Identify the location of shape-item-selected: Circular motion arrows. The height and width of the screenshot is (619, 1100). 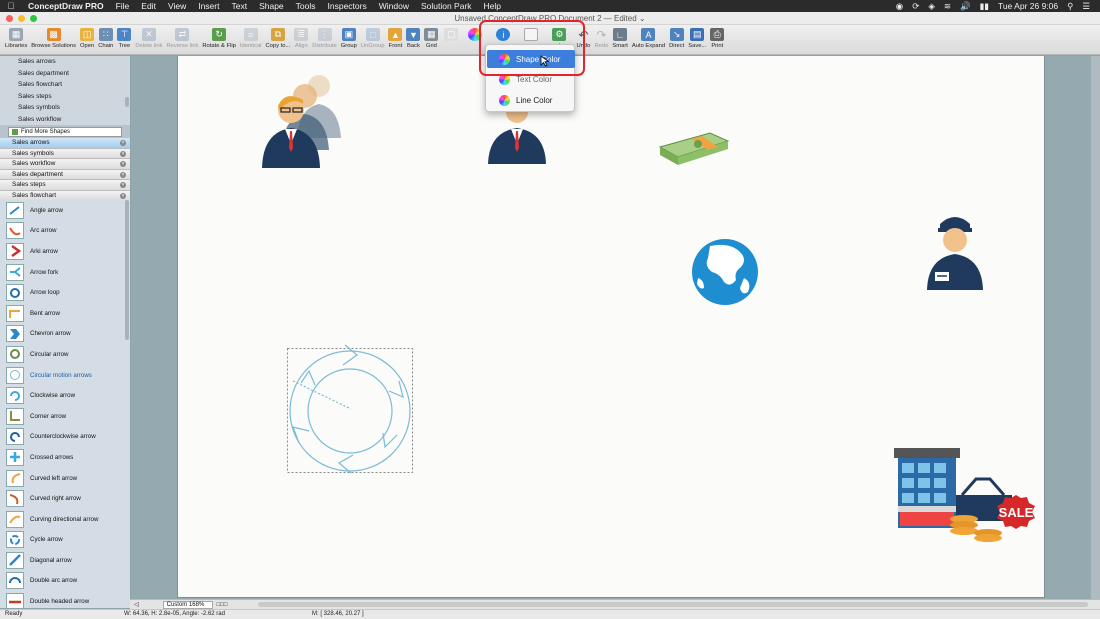
(65, 375).